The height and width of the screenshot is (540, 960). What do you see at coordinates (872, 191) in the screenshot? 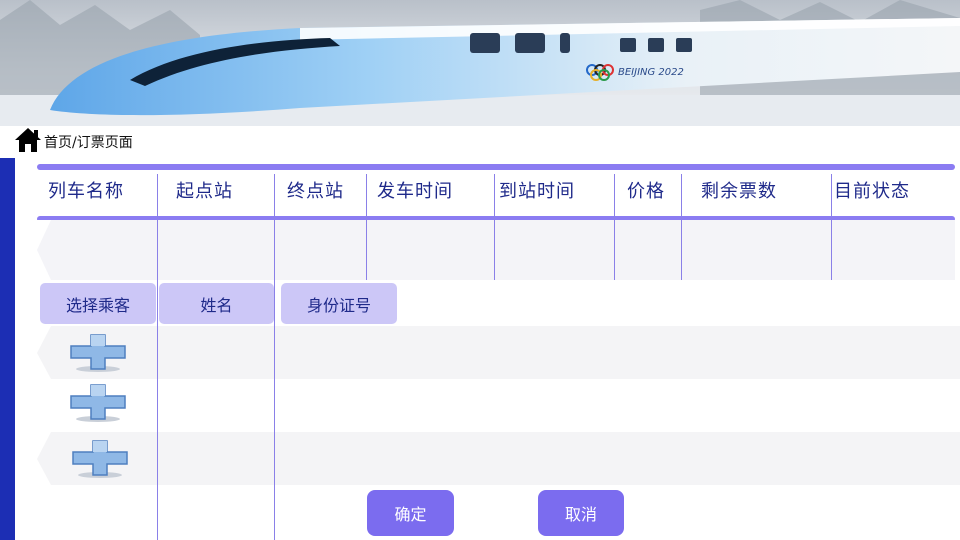
I see `header-status: 目前状态` at bounding box center [872, 191].